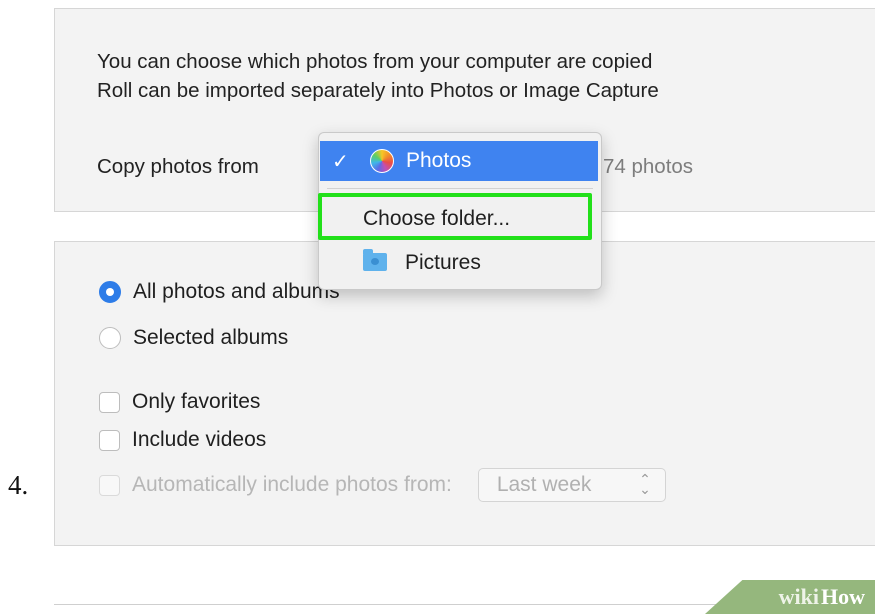  What do you see at coordinates (843, 596) in the screenshot?
I see `wikihow-logo-how: How` at bounding box center [843, 596].